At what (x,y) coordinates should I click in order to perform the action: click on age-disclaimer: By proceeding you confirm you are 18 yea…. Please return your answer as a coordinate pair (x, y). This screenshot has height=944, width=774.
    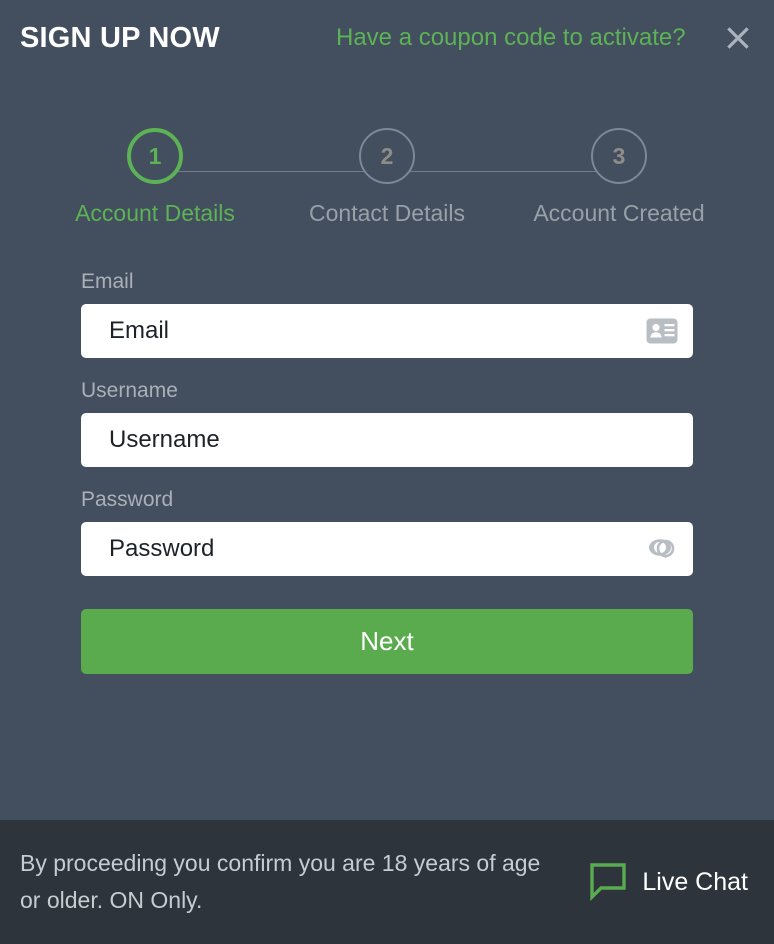
    Looking at the image, I should click on (280, 881).